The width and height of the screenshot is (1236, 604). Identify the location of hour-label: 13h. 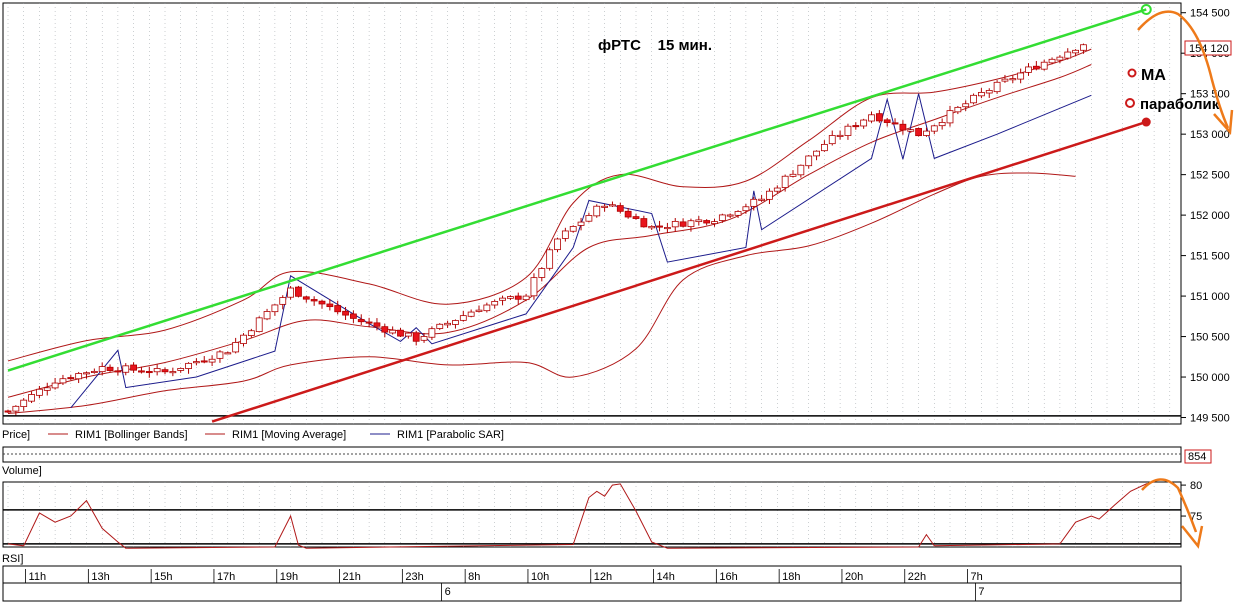
(100, 577).